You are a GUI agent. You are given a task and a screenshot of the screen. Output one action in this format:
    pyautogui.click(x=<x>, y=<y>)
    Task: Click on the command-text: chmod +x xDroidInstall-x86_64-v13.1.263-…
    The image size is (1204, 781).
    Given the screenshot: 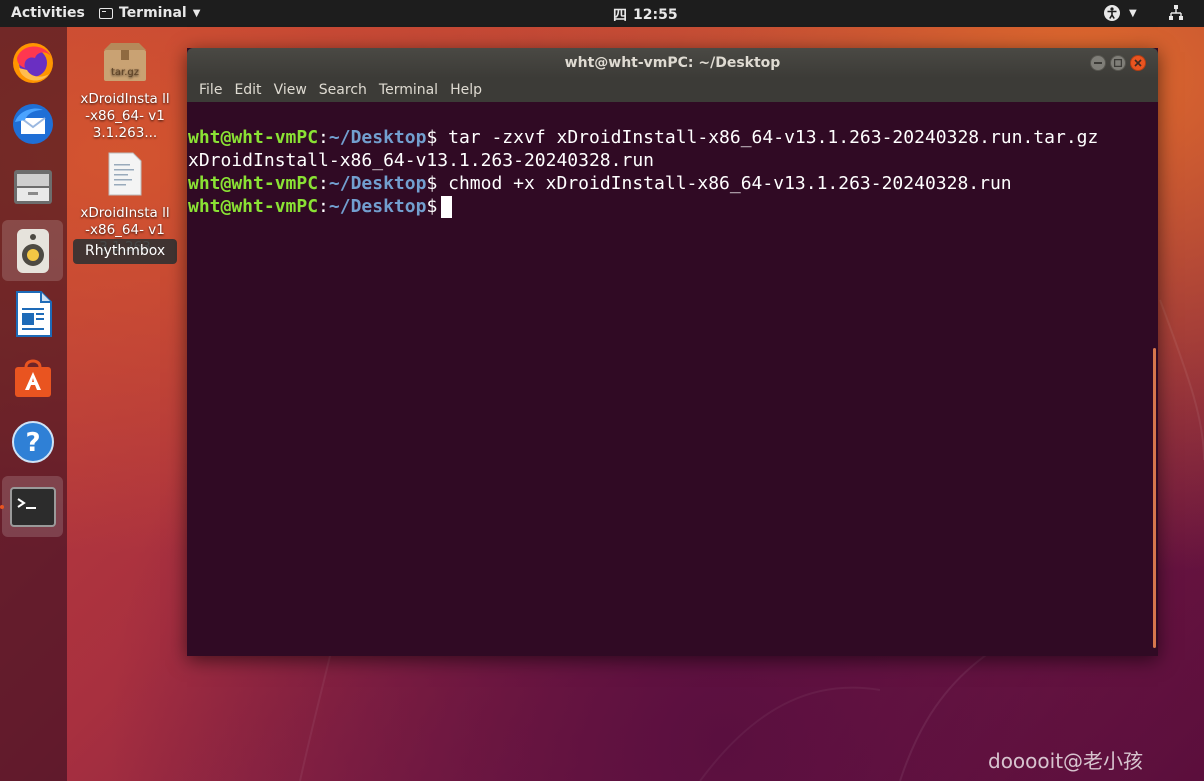 What is the action you would take?
    pyautogui.click(x=724, y=183)
    